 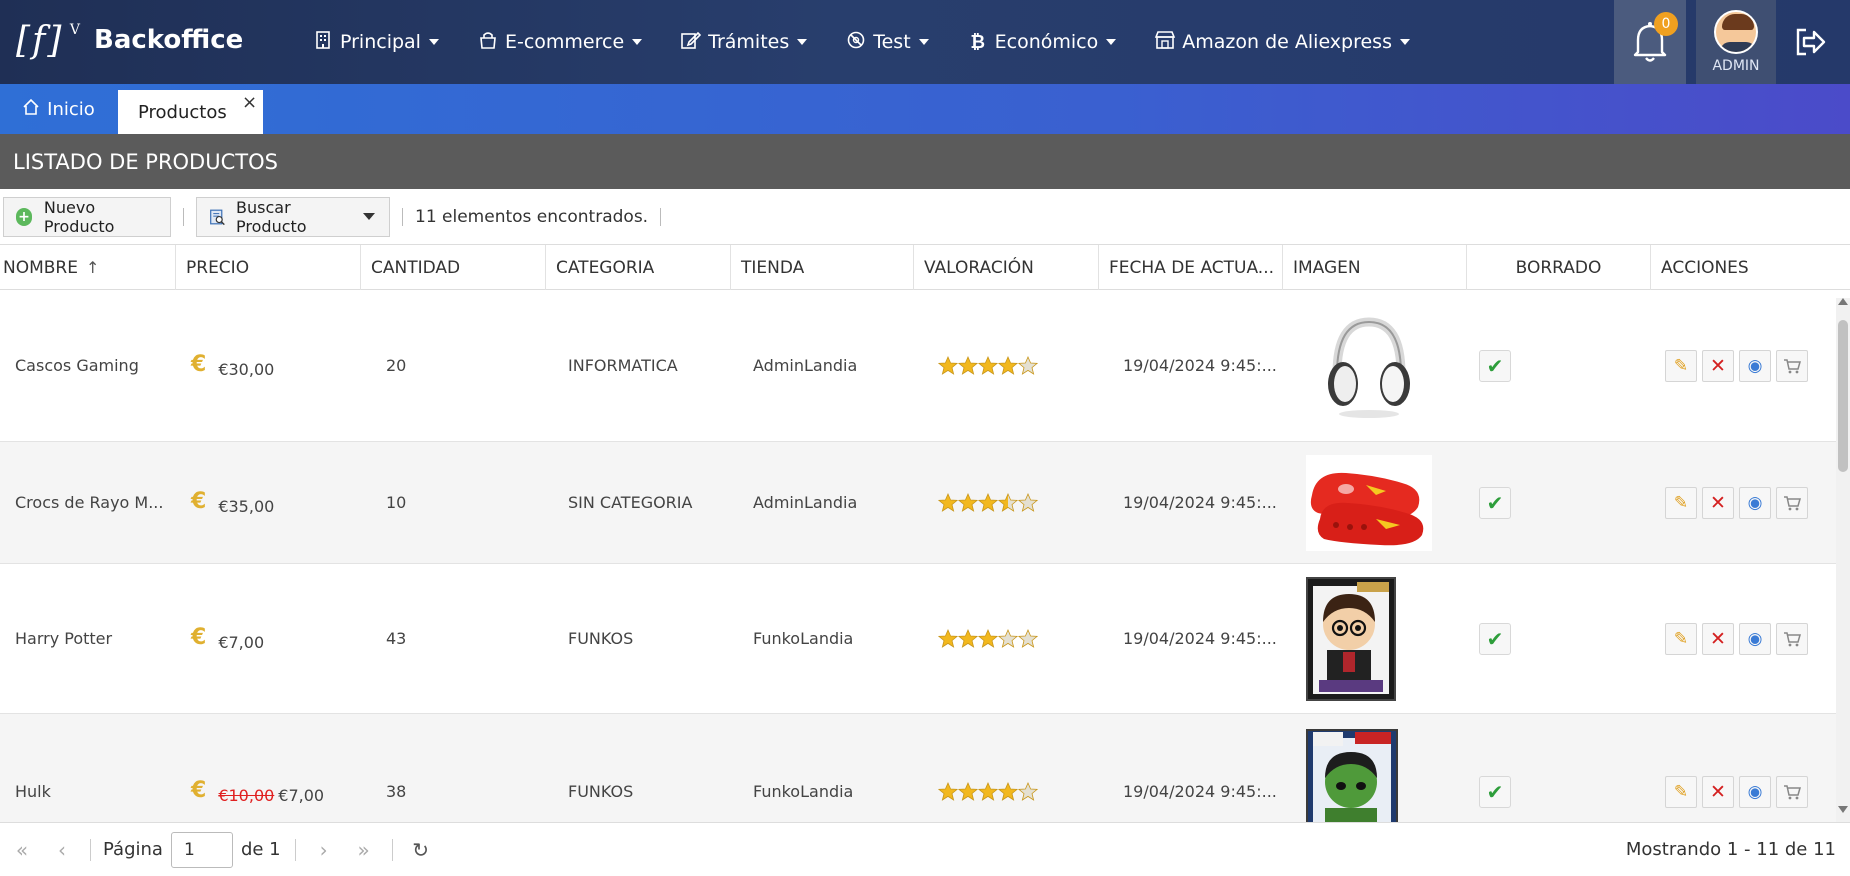 What do you see at coordinates (1843, 560) in the screenshot?
I see `vertical-scrollbar` at bounding box center [1843, 560].